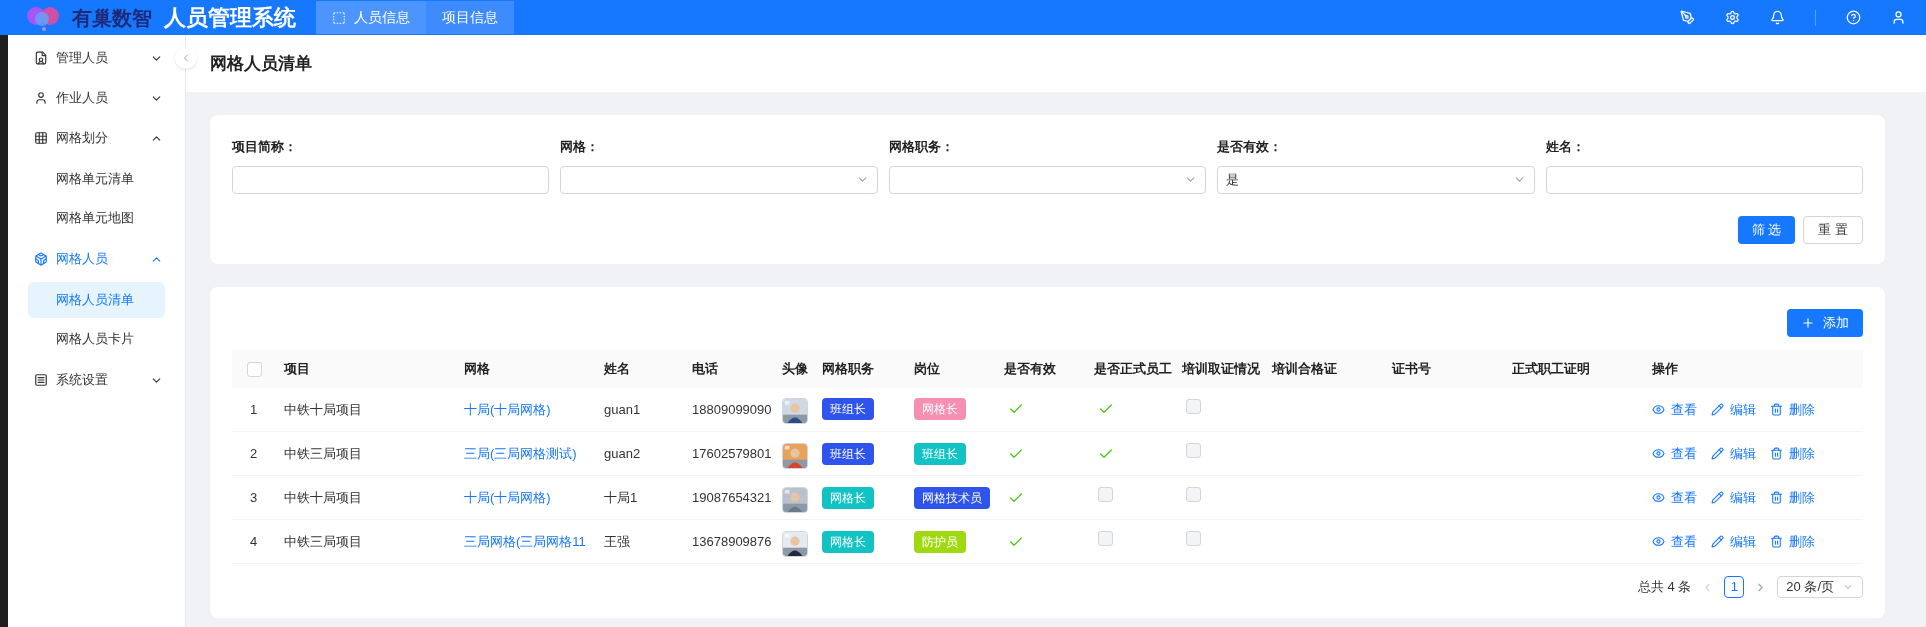 This screenshot has width=1926, height=627. I want to click on id-card-icon, so click(41, 58).